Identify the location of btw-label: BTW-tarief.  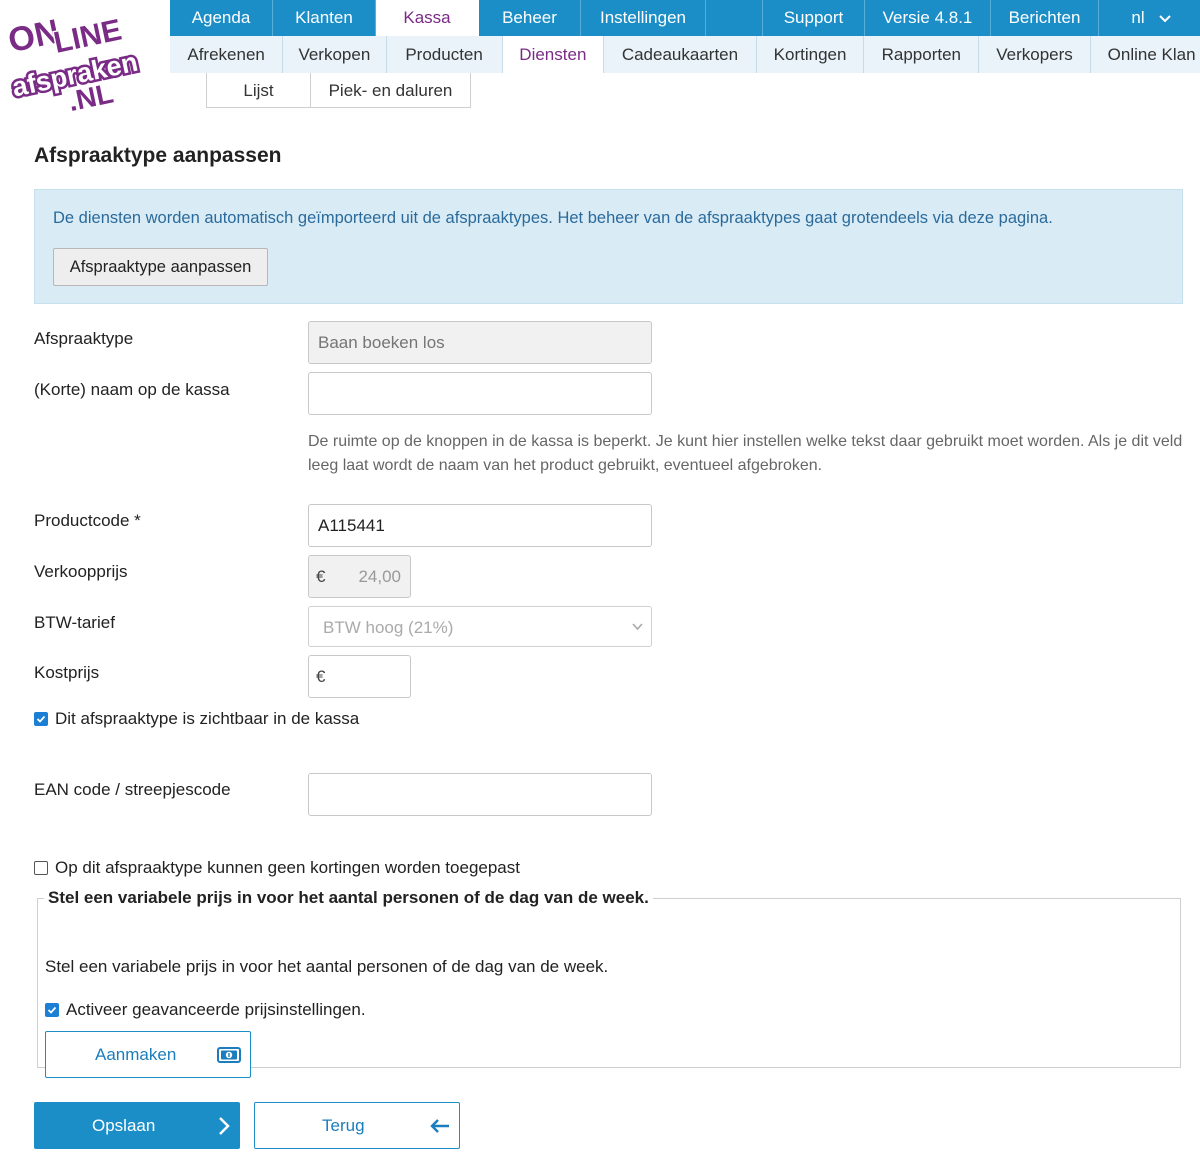
(74, 622).